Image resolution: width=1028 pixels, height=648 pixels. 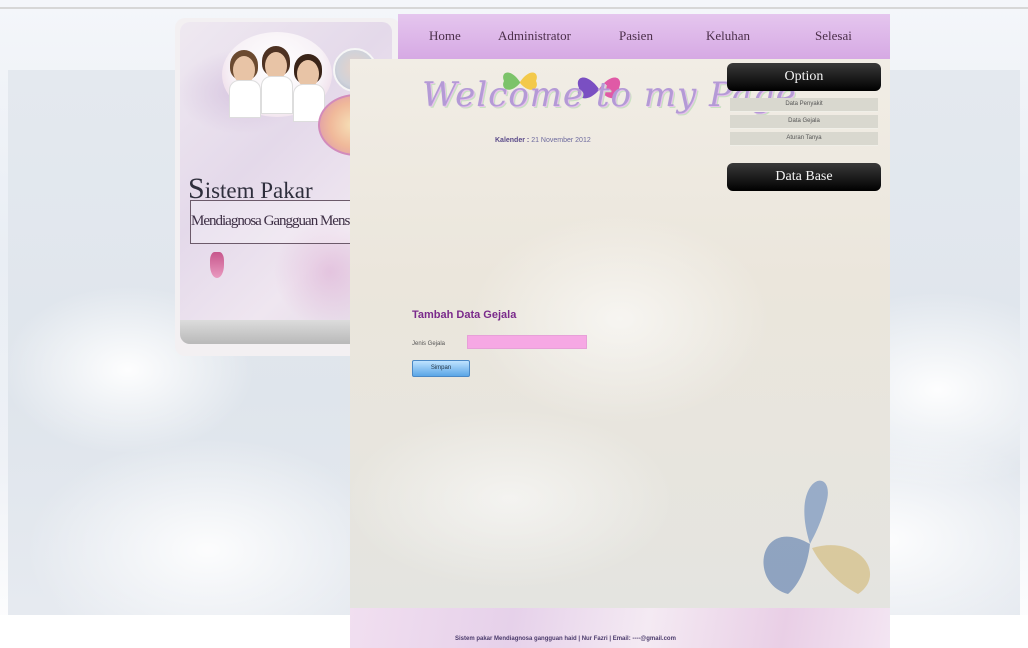 I want to click on option-item-aturan-tanya: Aturan Tanya, so click(x=804, y=139).